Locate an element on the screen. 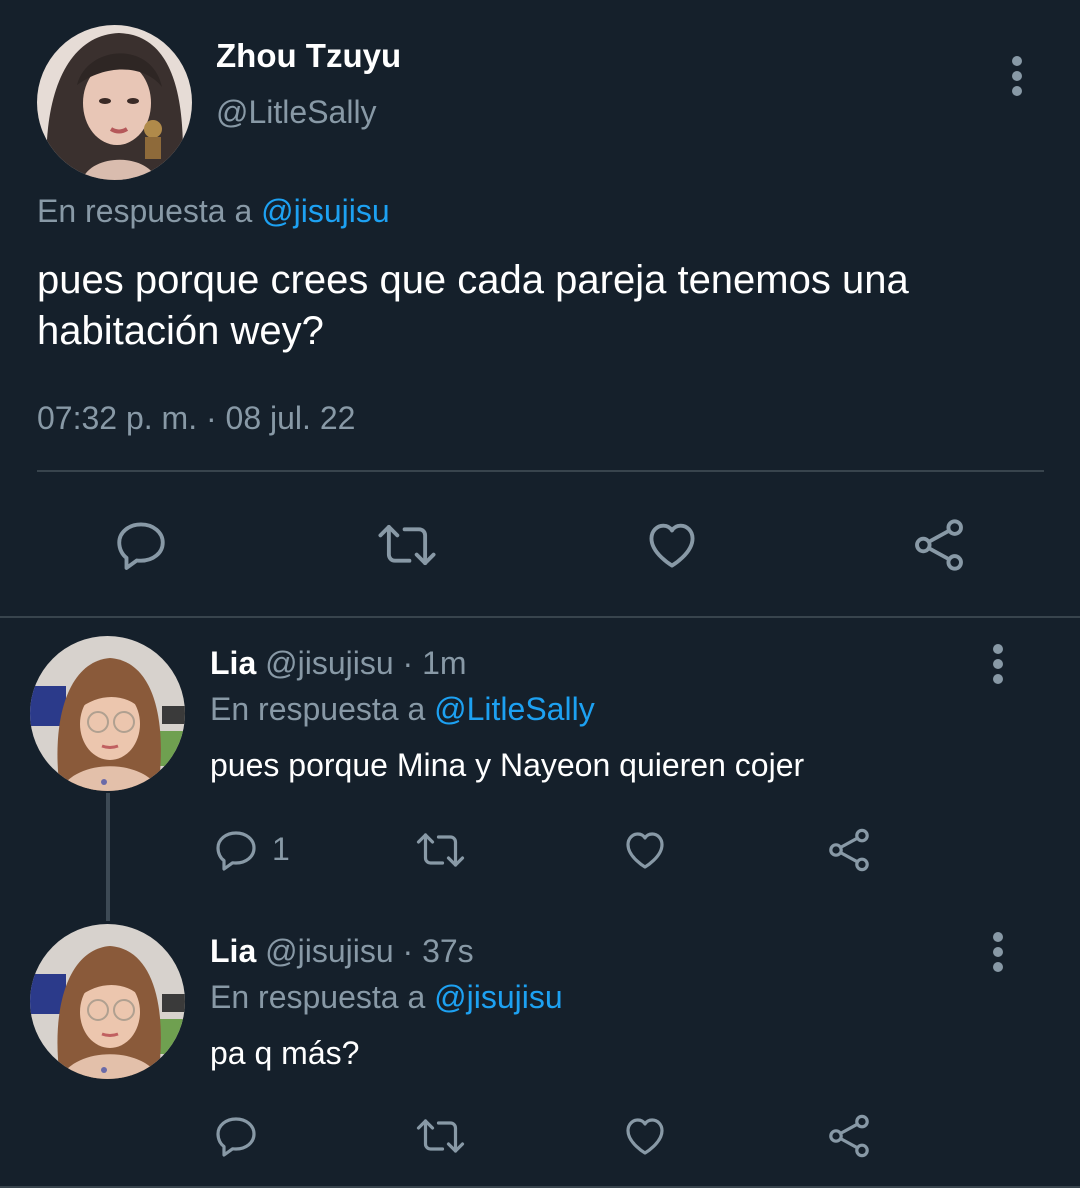 The height and width of the screenshot is (1188, 1080). reply-1-reply-count: 1 is located at coordinates (281, 849).